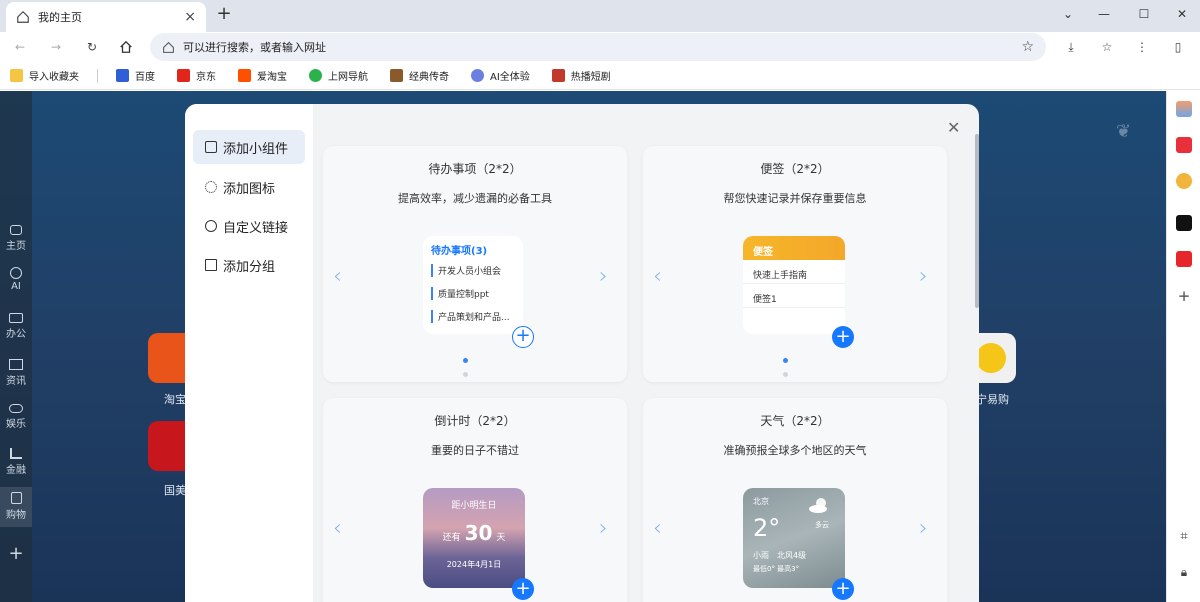  What do you see at coordinates (338, 75) in the screenshot?
I see `bookmark-nav: 上网导航` at bounding box center [338, 75].